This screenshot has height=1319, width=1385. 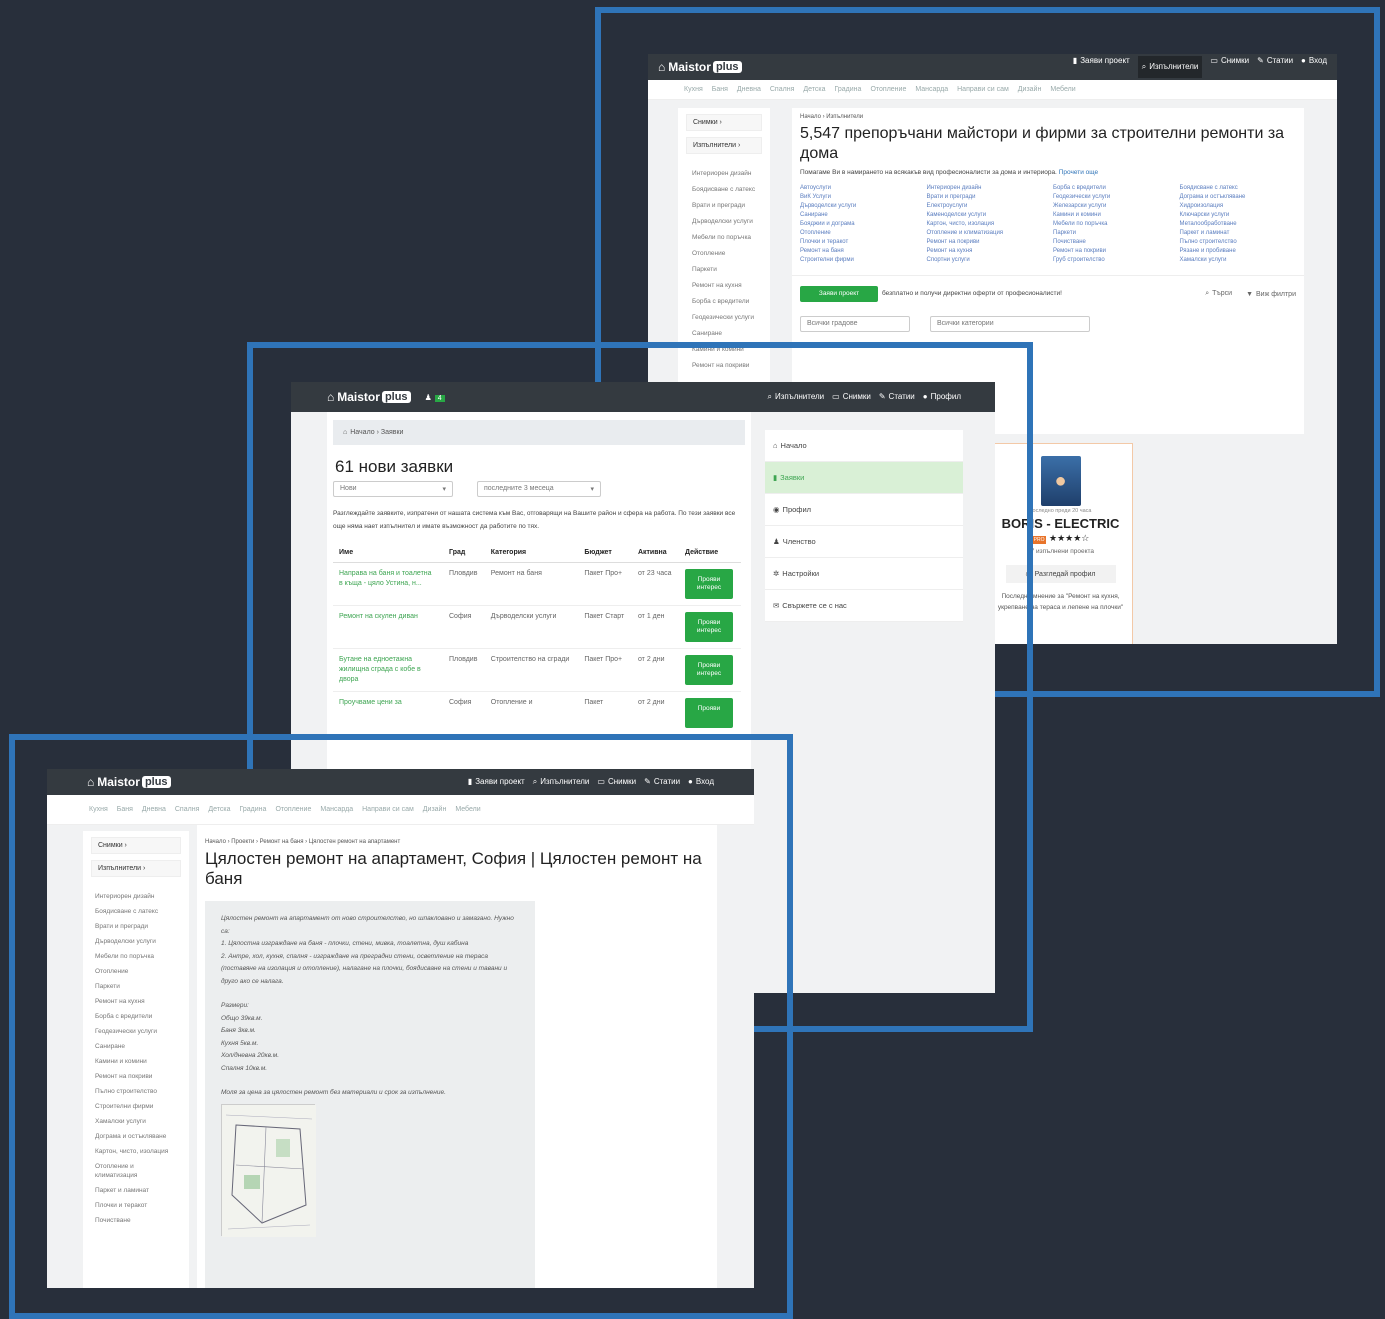 I want to click on category-item: Електроуслуги, so click(x=985, y=206).